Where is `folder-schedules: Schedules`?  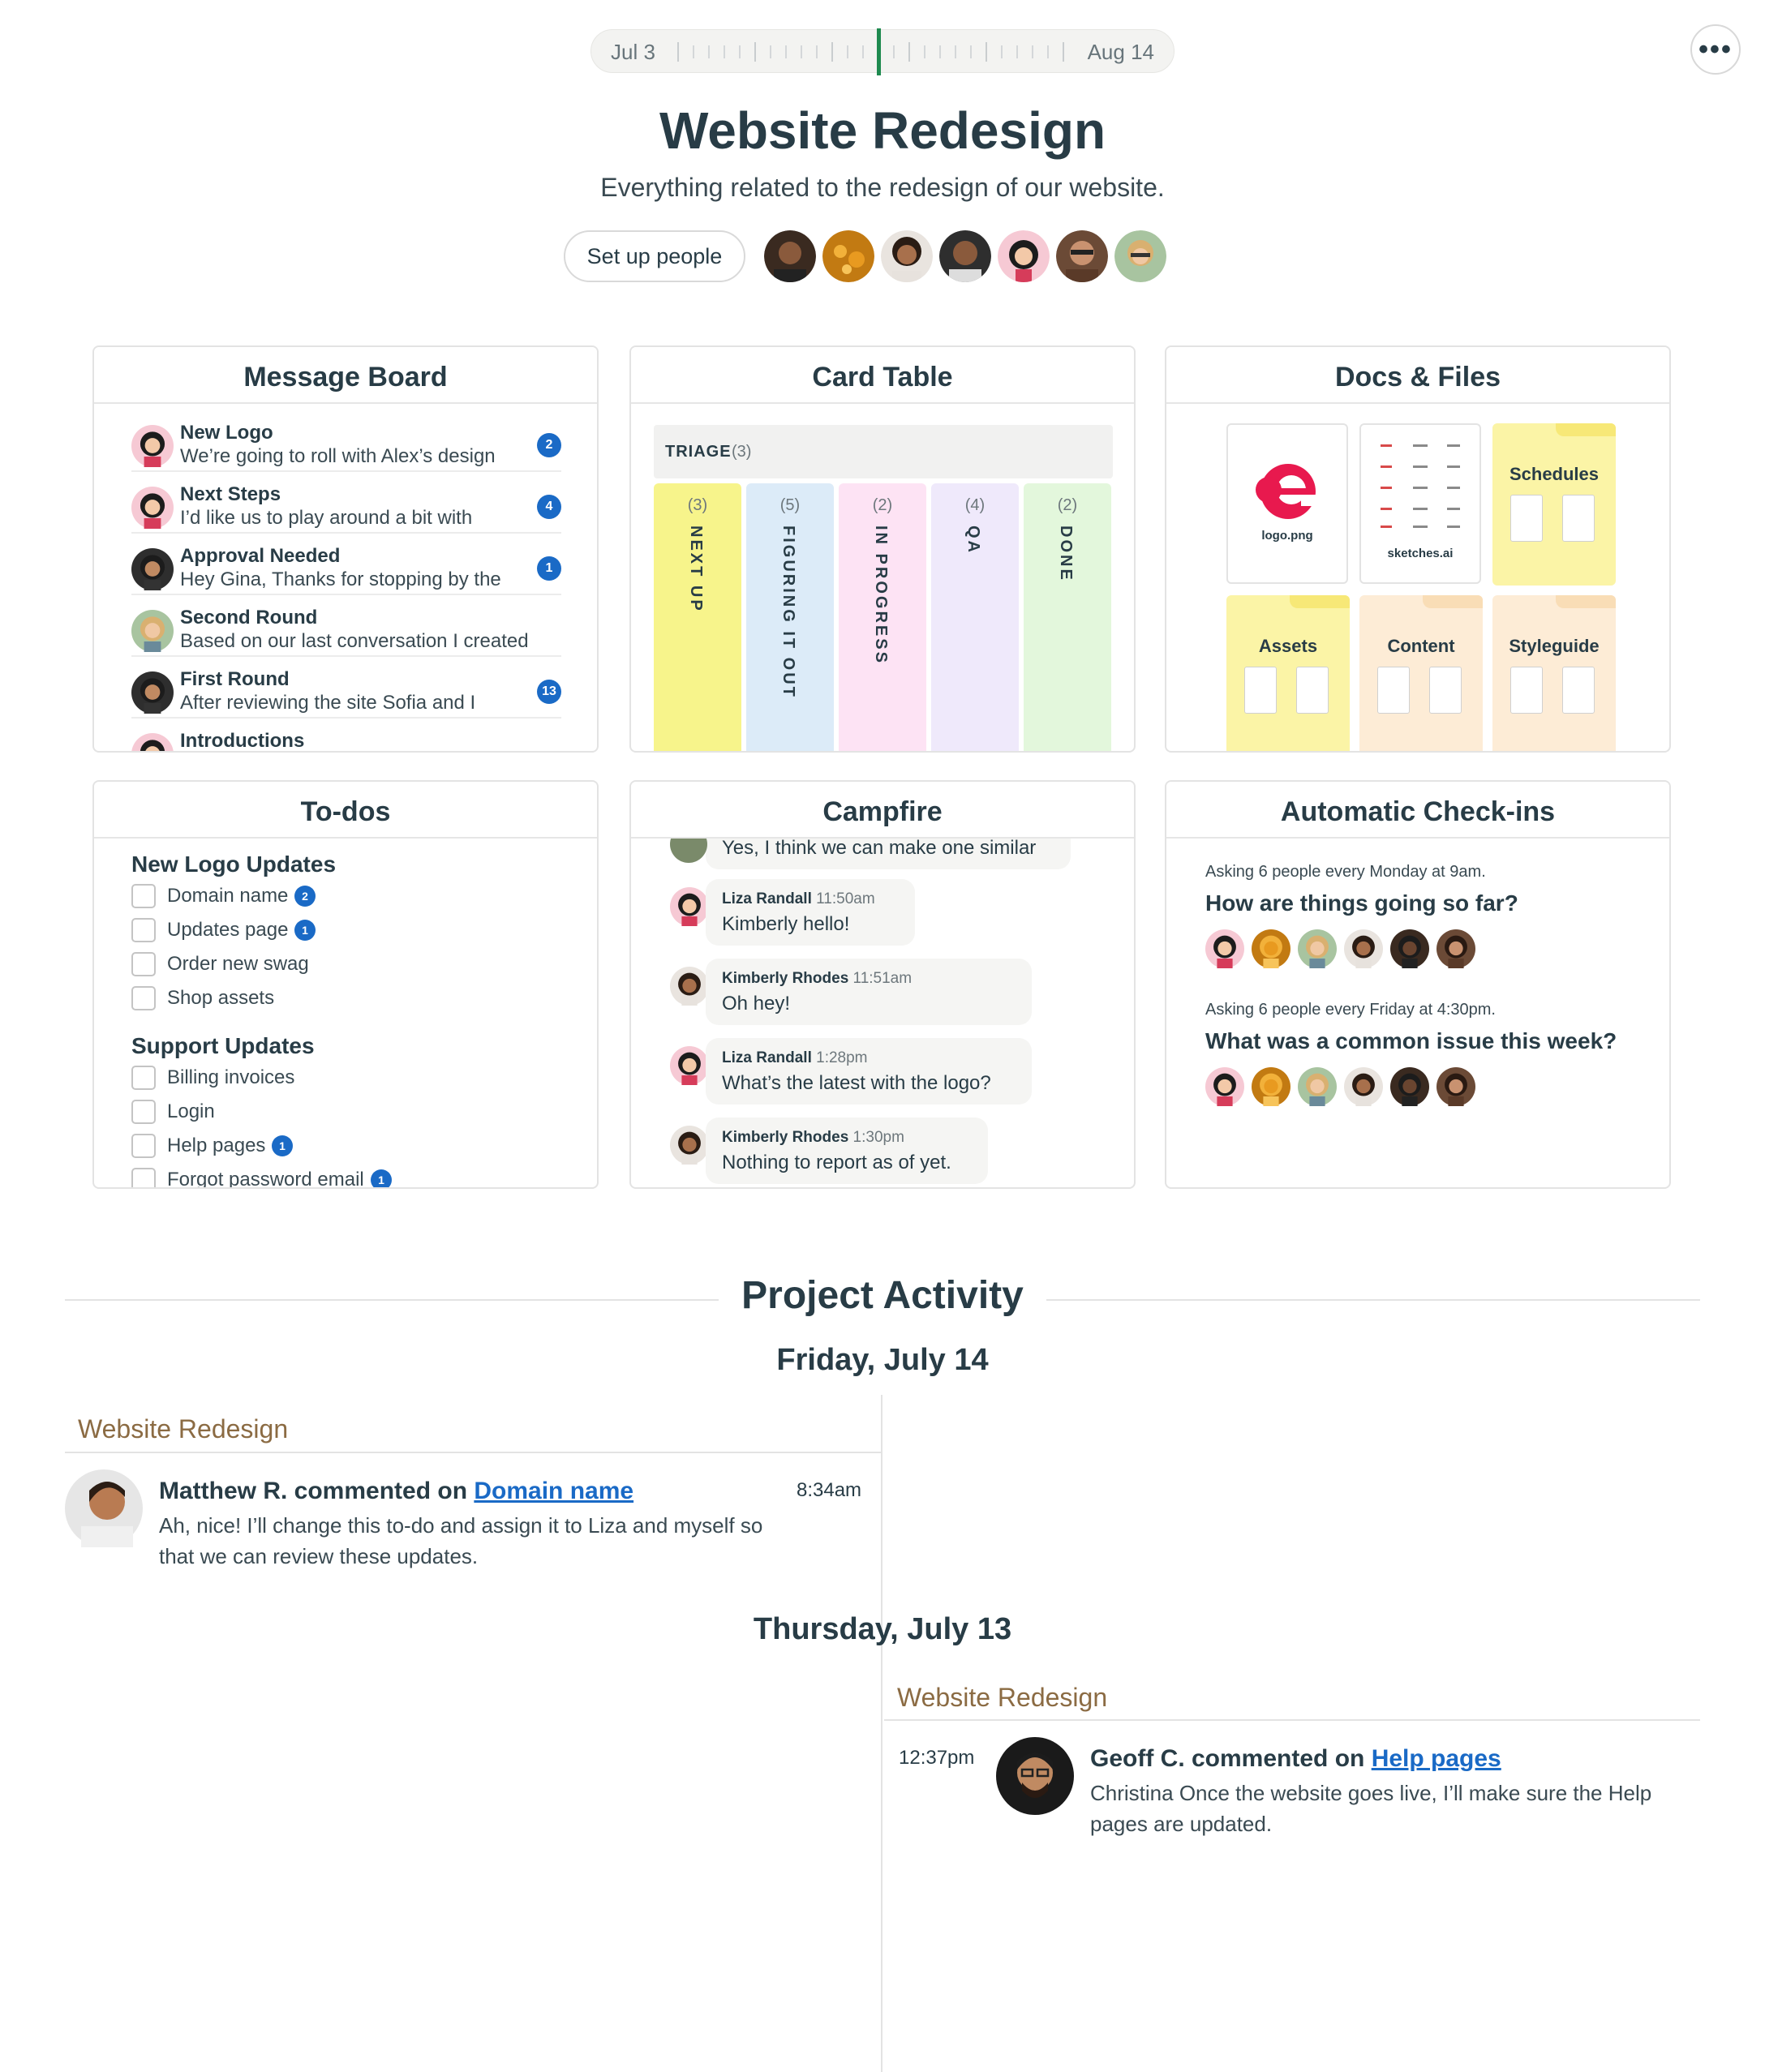
folder-schedules: Schedules is located at coordinates (1554, 504).